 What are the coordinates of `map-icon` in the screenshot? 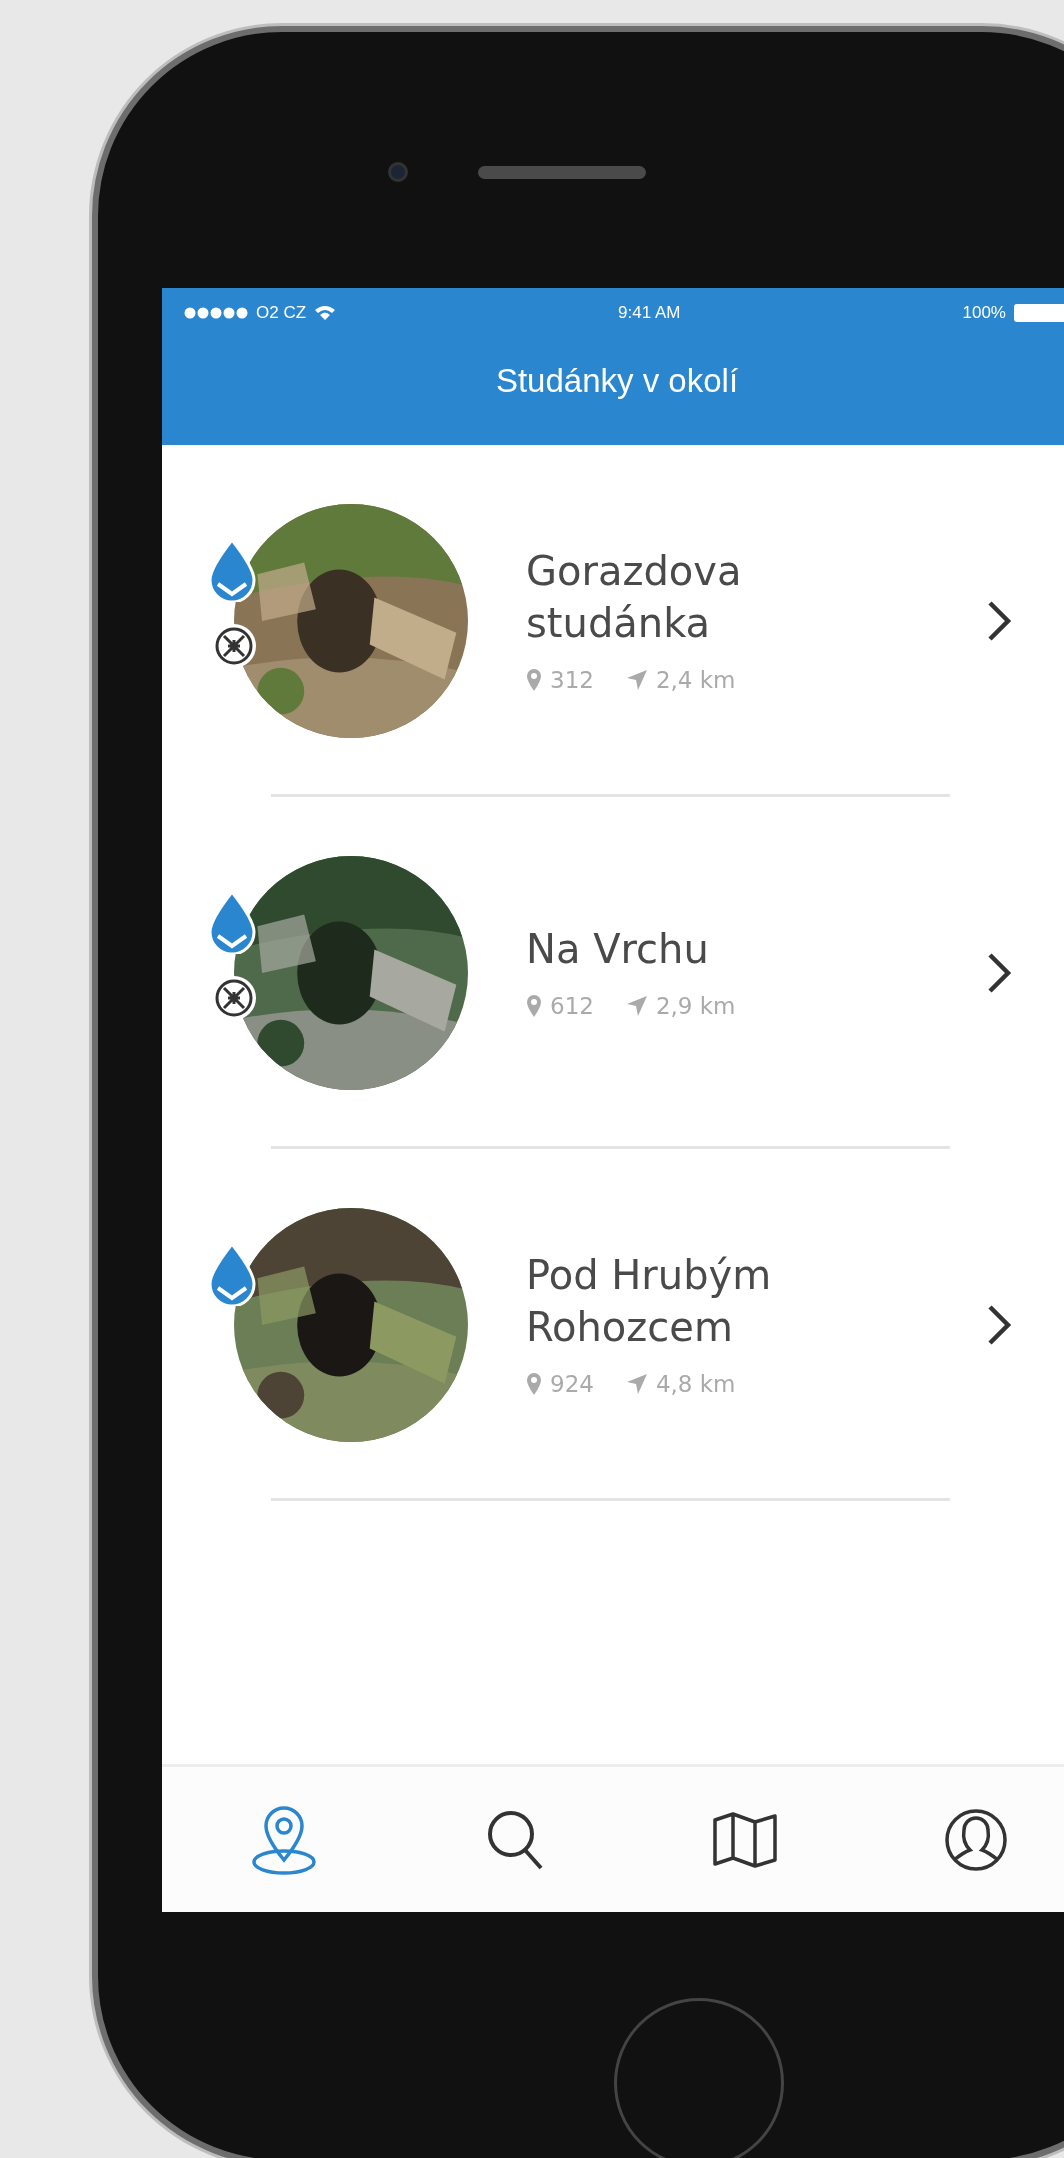 It's located at (744, 1839).